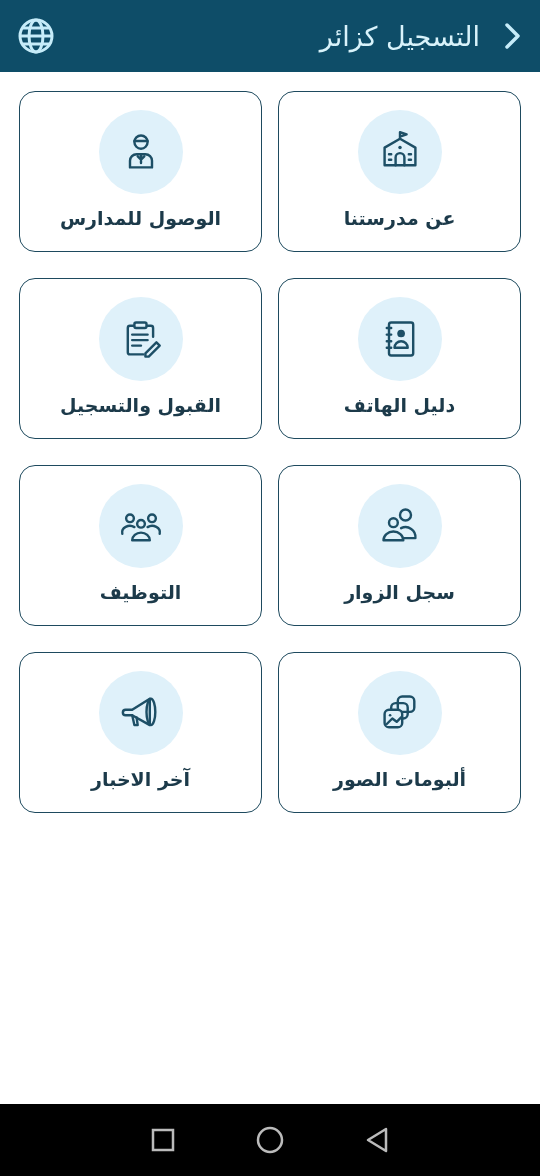 The height and width of the screenshot is (1176, 540). What do you see at coordinates (270, 1140) in the screenshot?
I see `home-icon` at bounding box center [270, 1140].